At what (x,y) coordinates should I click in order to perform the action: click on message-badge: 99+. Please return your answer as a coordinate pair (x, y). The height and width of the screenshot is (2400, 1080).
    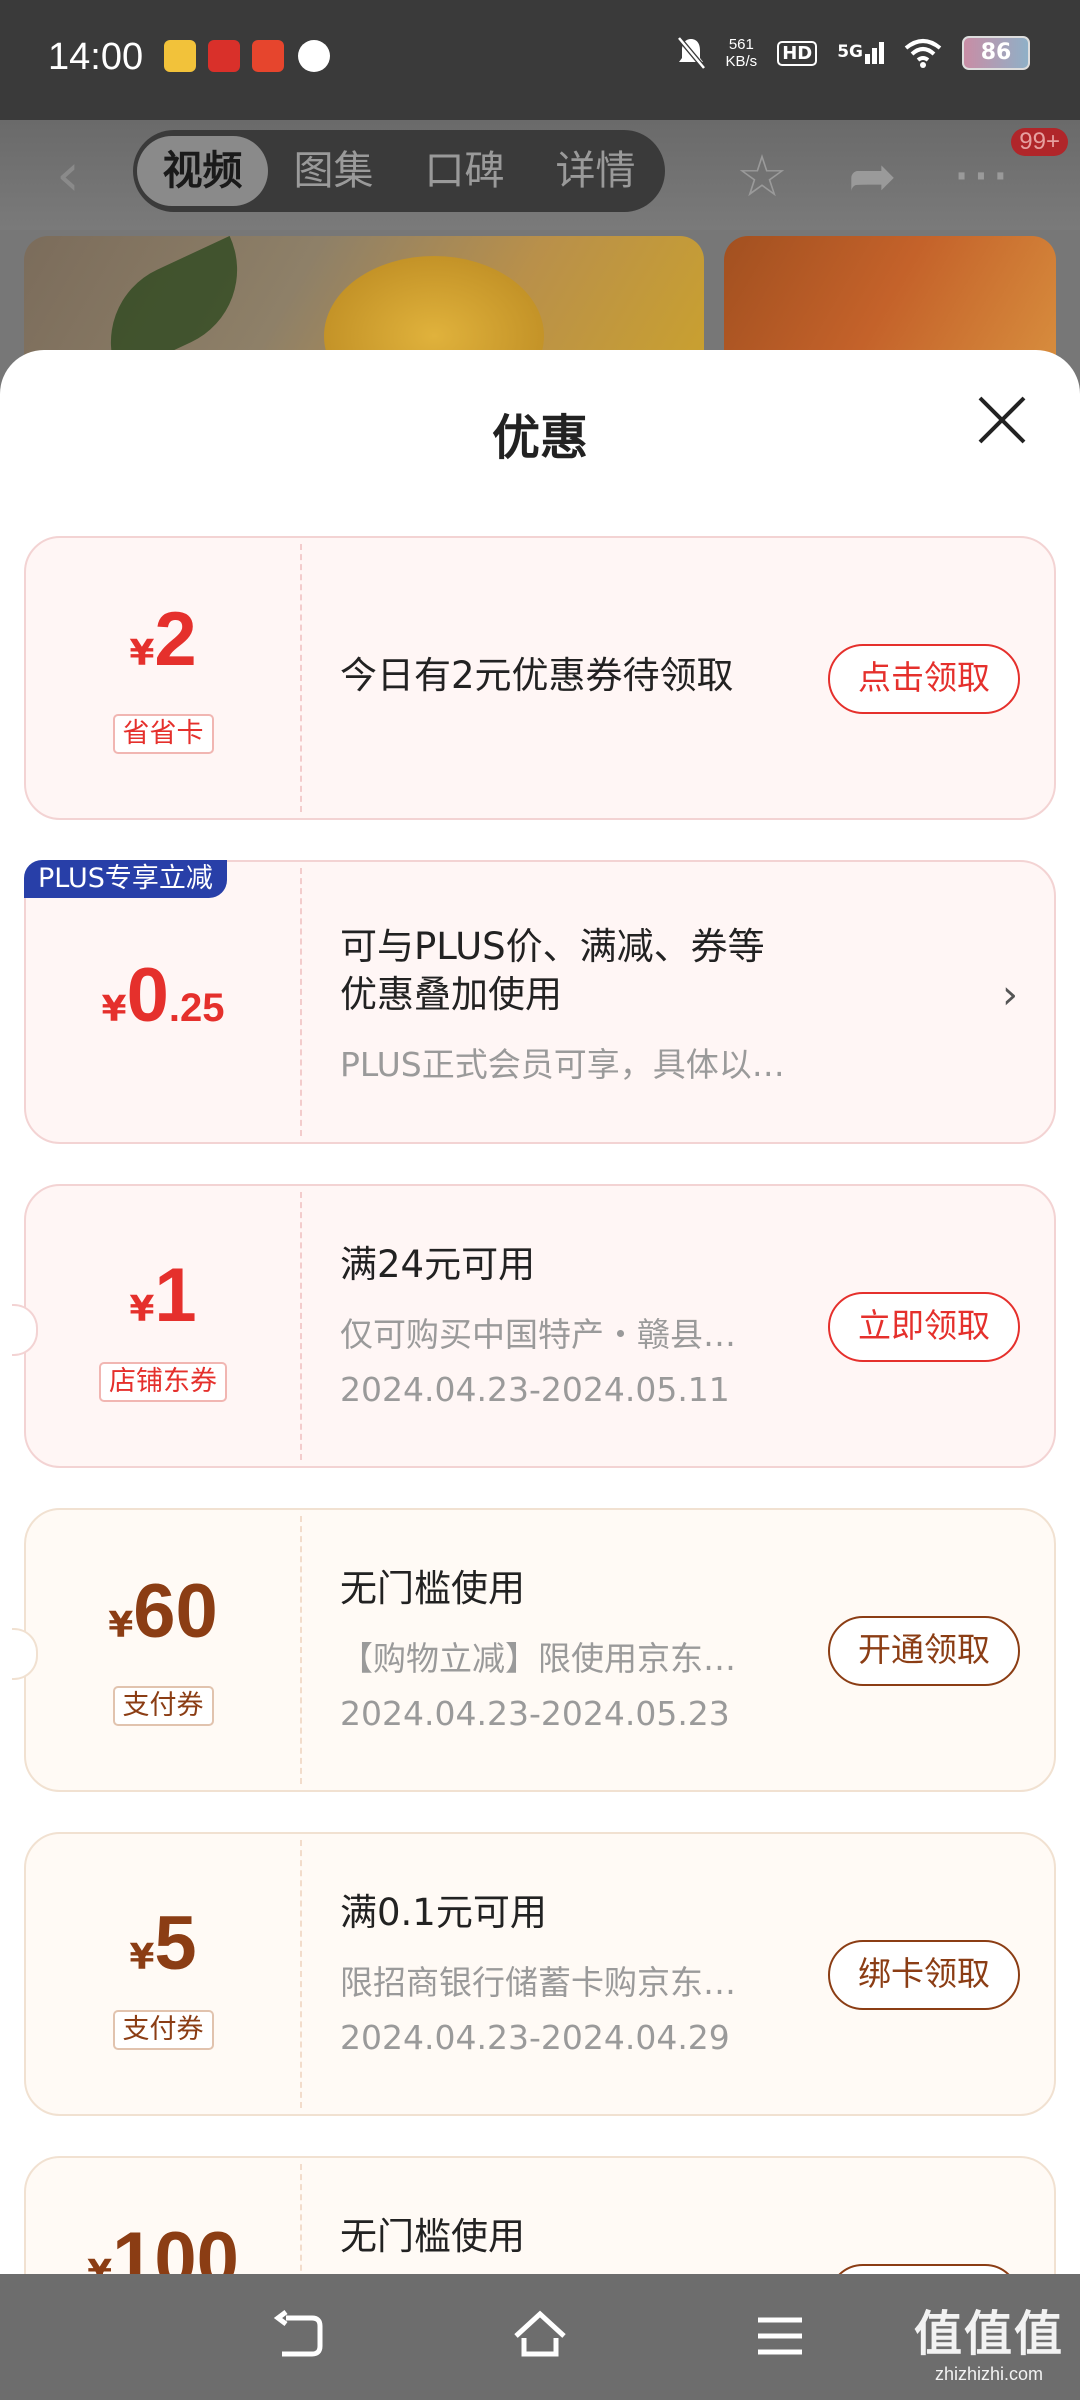
    Looking at the image, I should click on (1039, 142).